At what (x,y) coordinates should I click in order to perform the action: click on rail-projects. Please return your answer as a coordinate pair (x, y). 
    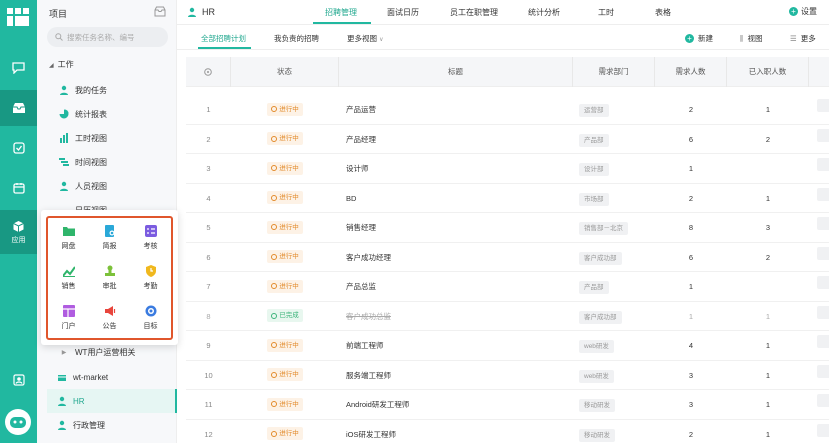
    Looking at the image, I should click on (18, 108).